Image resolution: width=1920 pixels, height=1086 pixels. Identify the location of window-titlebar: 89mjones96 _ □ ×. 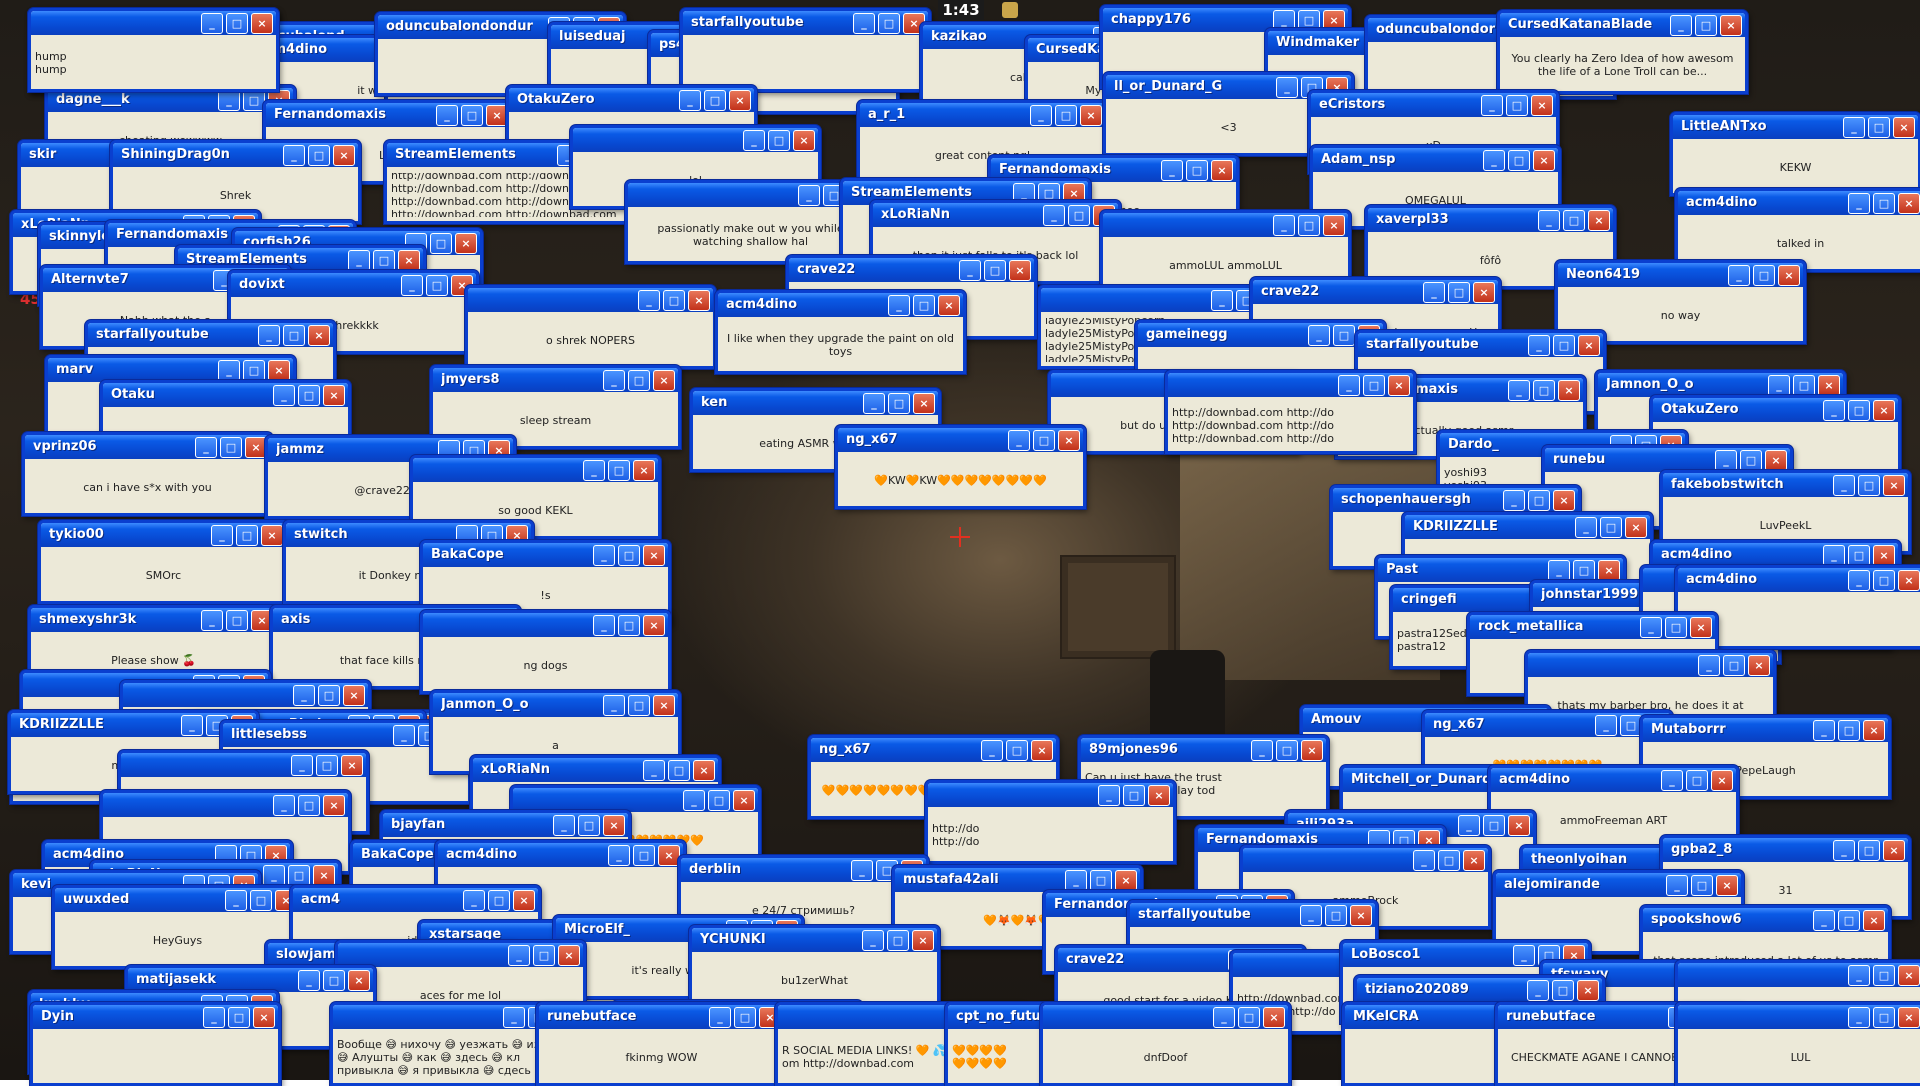
(1203, 750).